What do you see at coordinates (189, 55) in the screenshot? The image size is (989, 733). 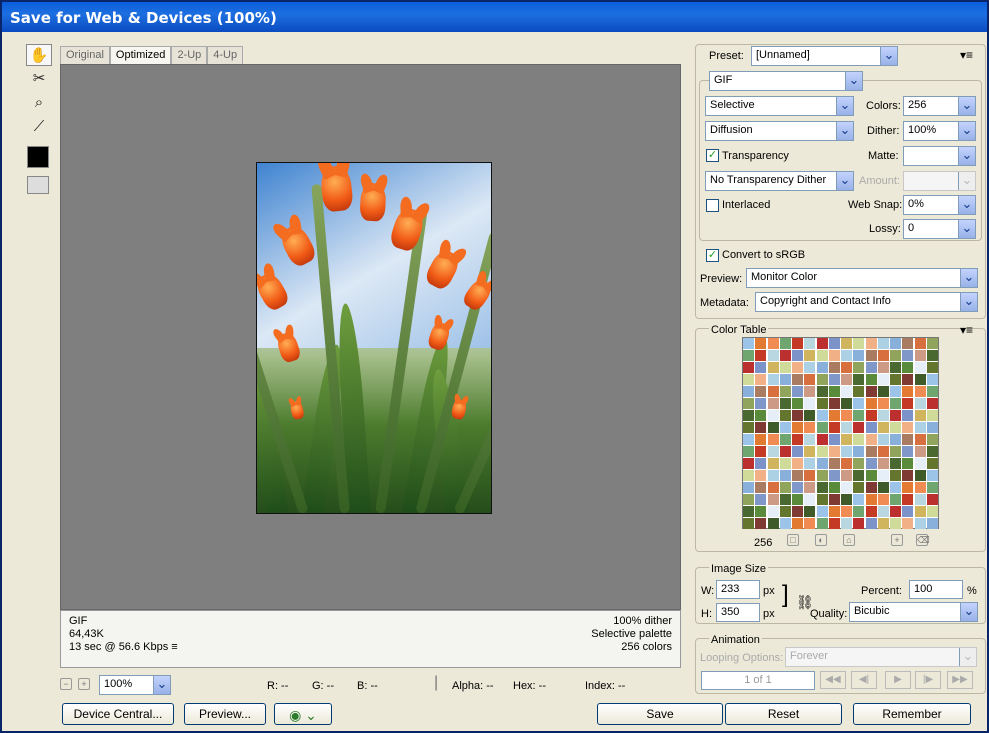 I see `tab-2-up: 2-Up` at bounding box center [189, 55].